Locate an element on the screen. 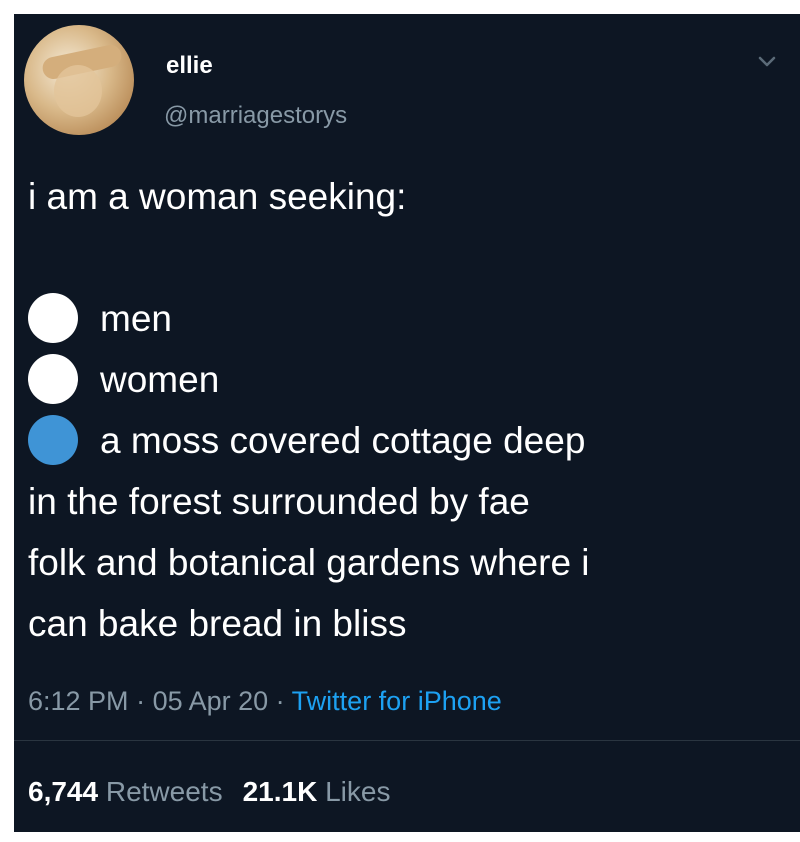 This screenshot has height=842, width=800. tweet-meta: 6:12 PM · 05 Apr 20 · Twitter for iPhone is located at coordinates (265, 701).